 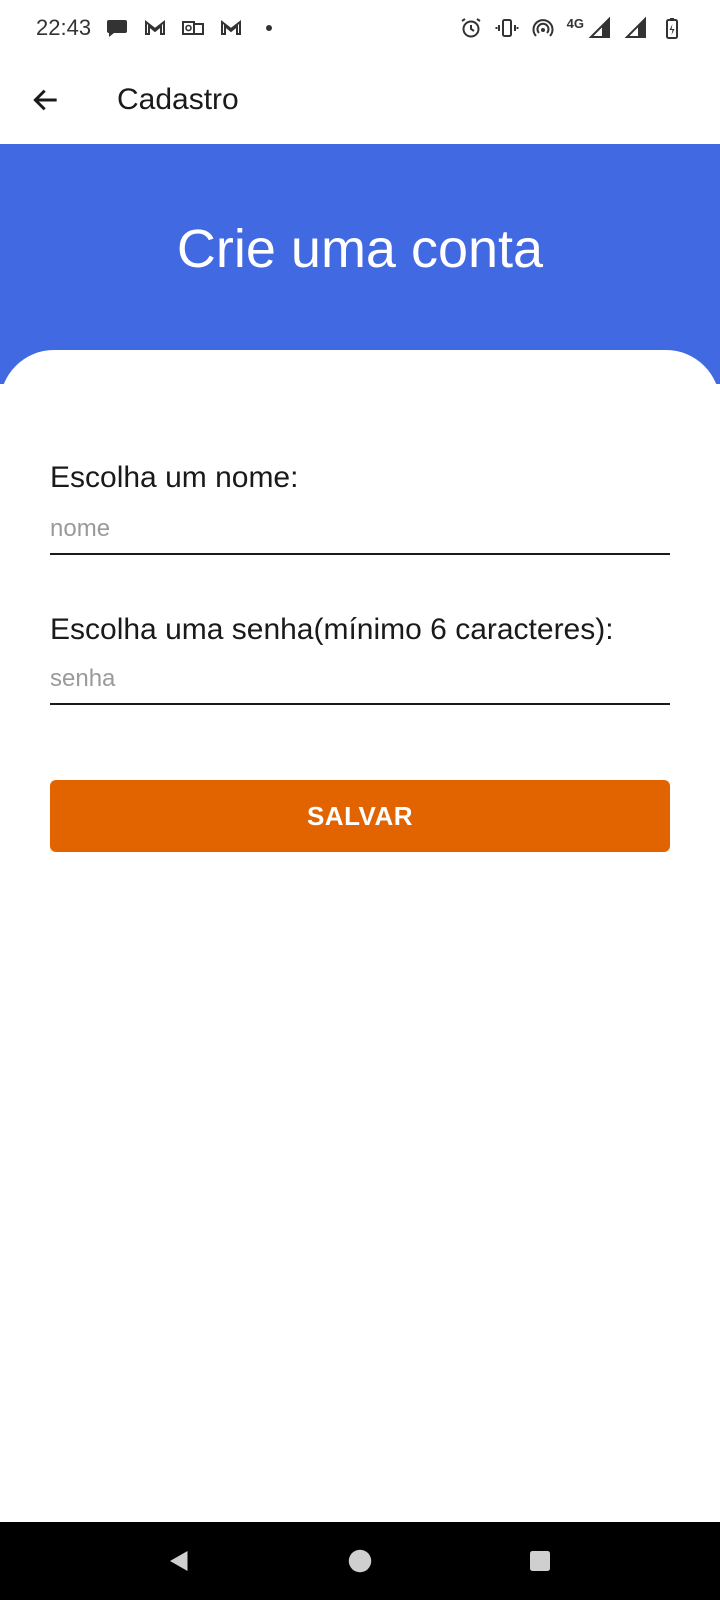 I want to click on status-right: 4G, so click(x=571, y=28).